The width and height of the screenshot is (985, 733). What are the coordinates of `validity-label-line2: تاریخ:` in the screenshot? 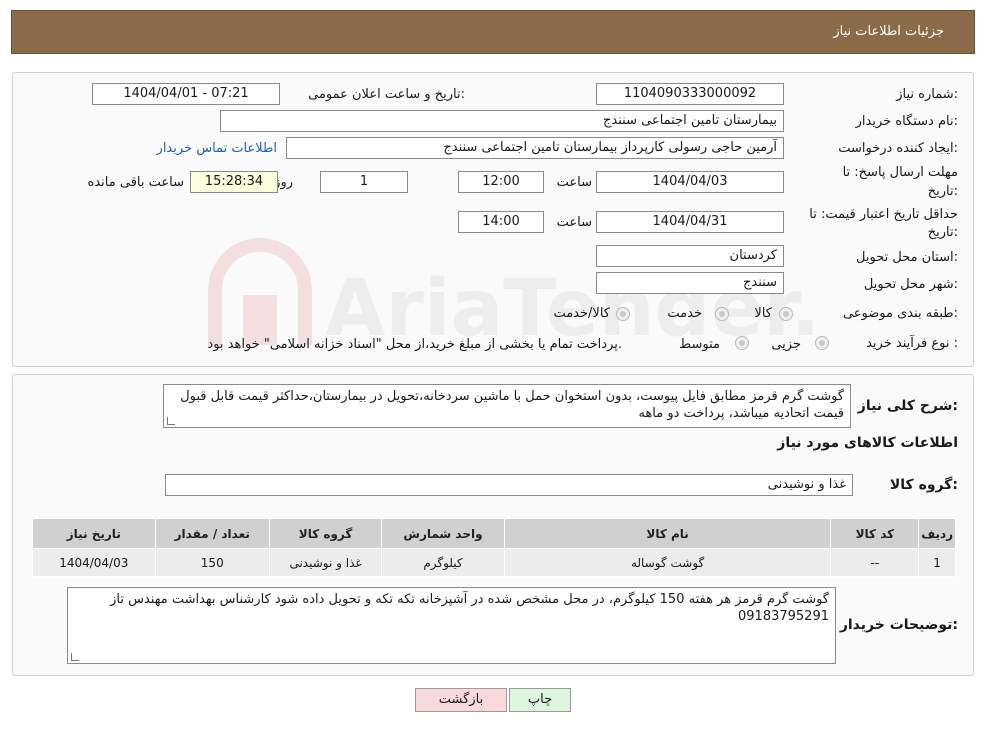 It's located at (942, 232).